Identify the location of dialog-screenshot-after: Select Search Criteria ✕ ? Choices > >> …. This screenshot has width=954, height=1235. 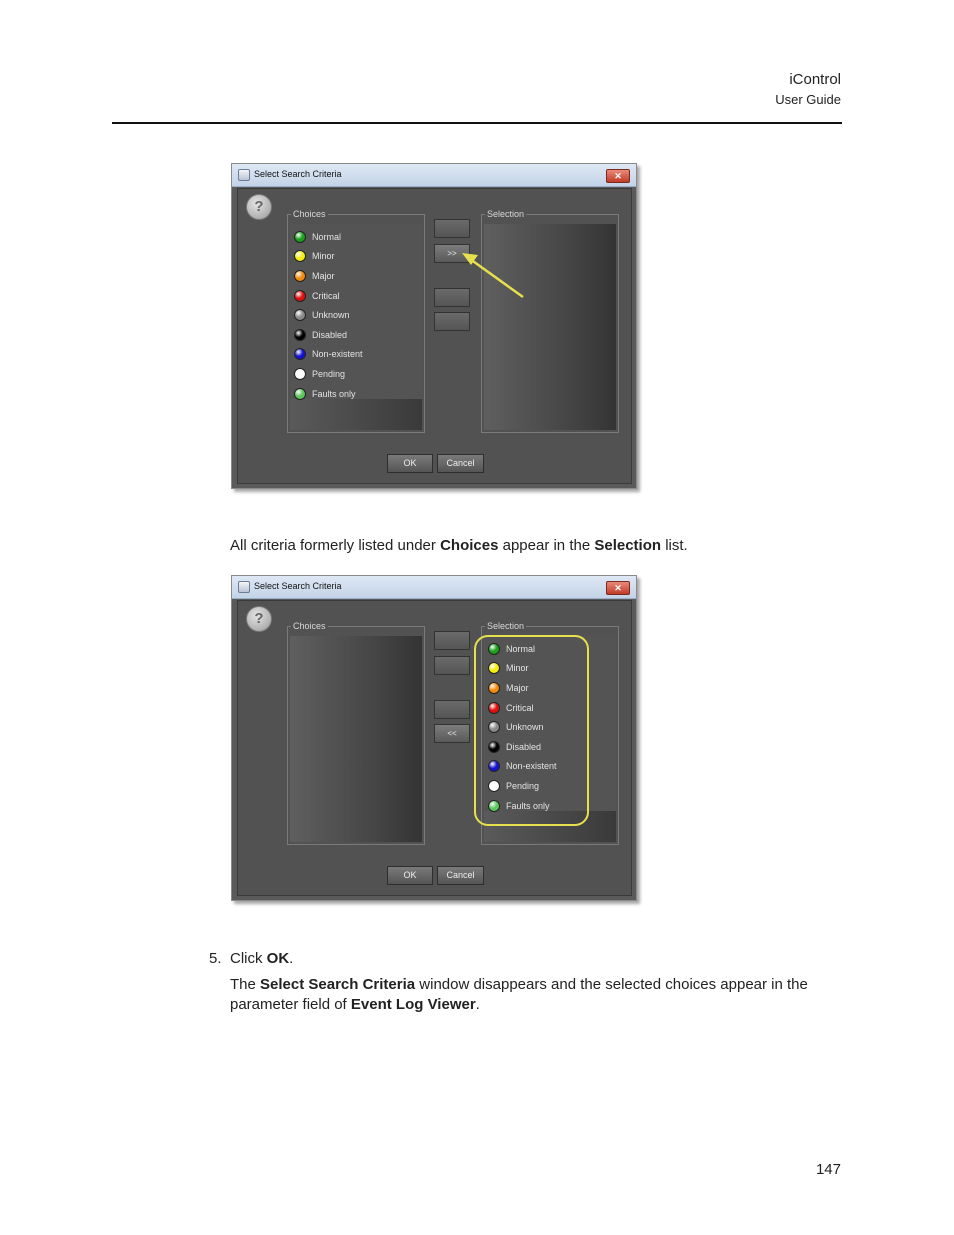
(434, 738).